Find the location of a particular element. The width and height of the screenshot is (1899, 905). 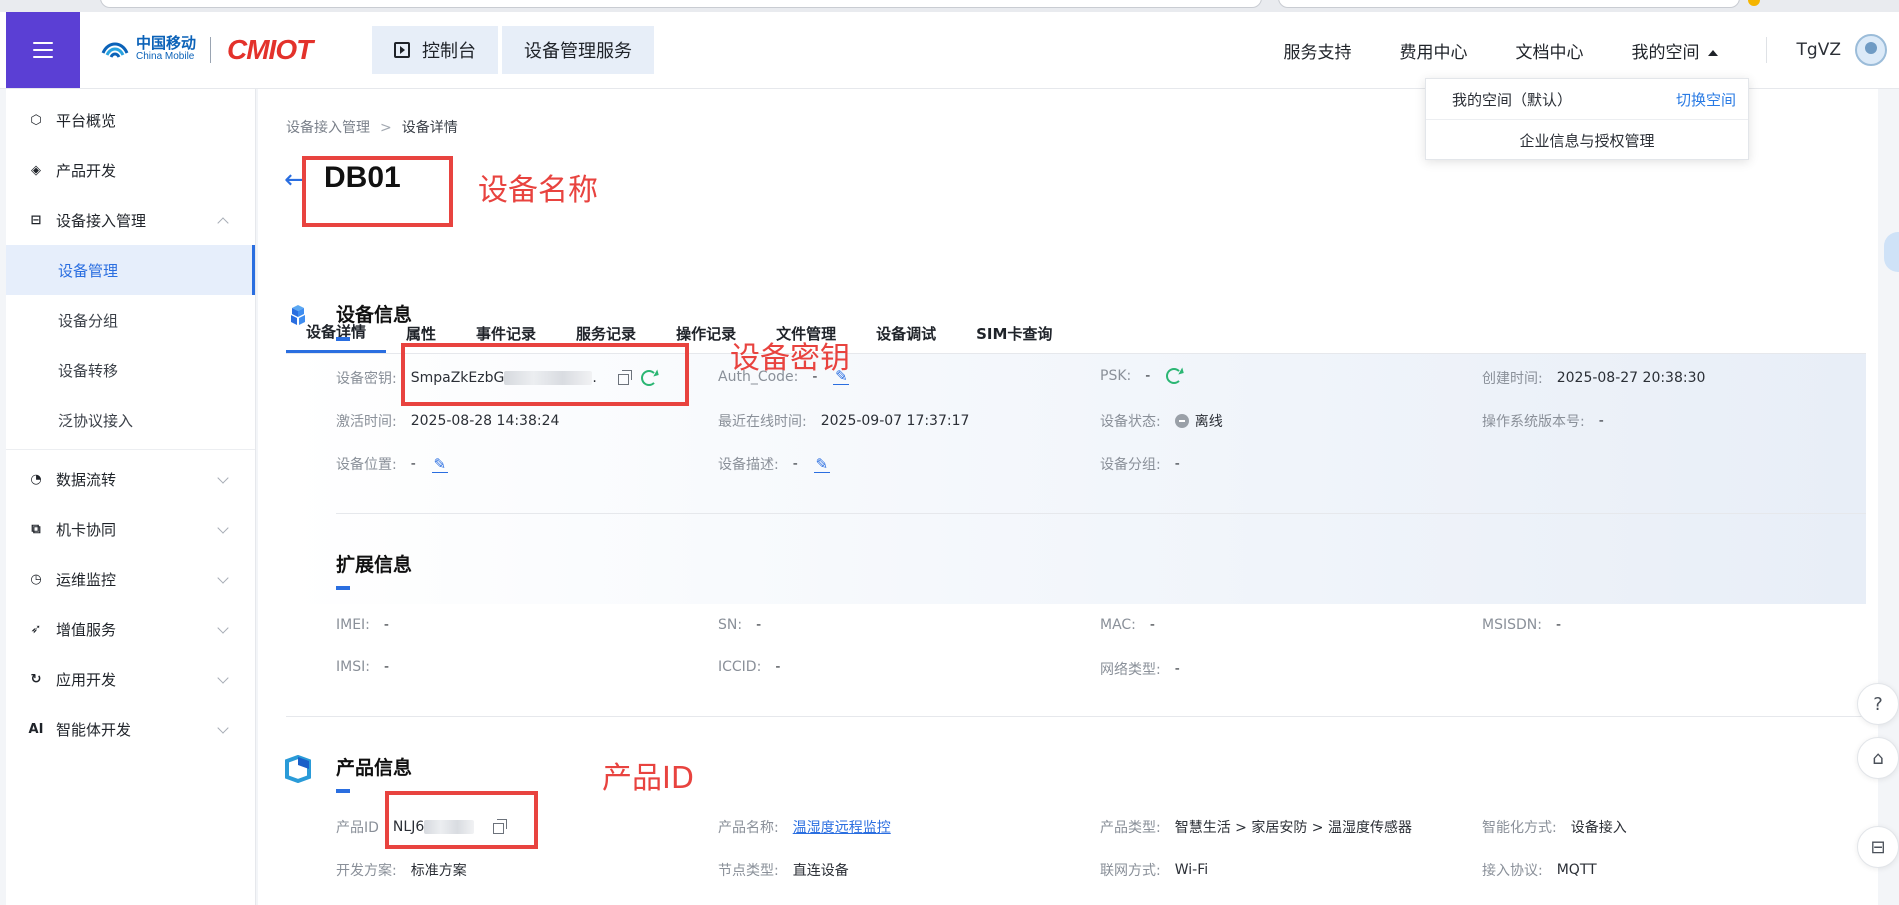

nav-my-space: 我的空间 is located at coordinates (1675, 50).